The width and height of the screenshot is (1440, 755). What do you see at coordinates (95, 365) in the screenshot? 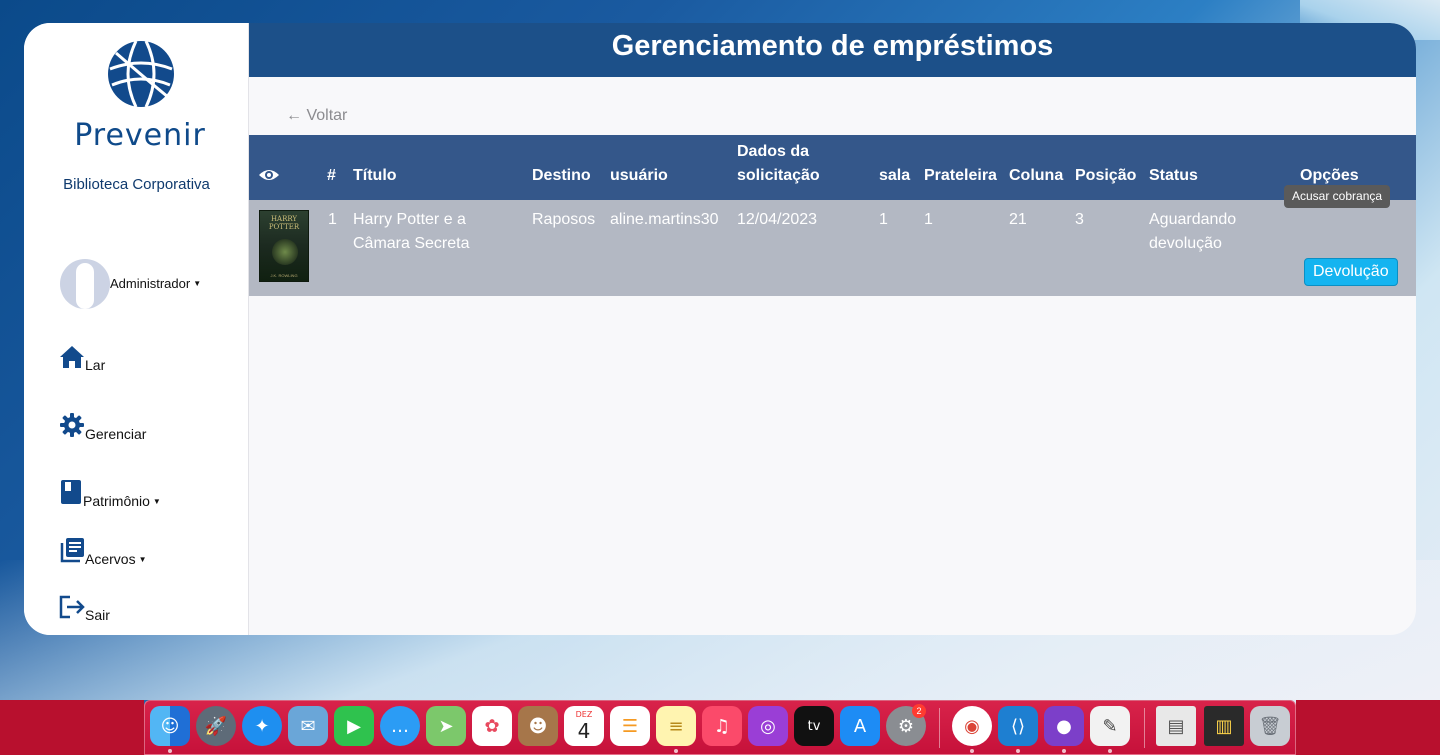
I see `nav-label-home: Lar` at bounding box center [95, 365].